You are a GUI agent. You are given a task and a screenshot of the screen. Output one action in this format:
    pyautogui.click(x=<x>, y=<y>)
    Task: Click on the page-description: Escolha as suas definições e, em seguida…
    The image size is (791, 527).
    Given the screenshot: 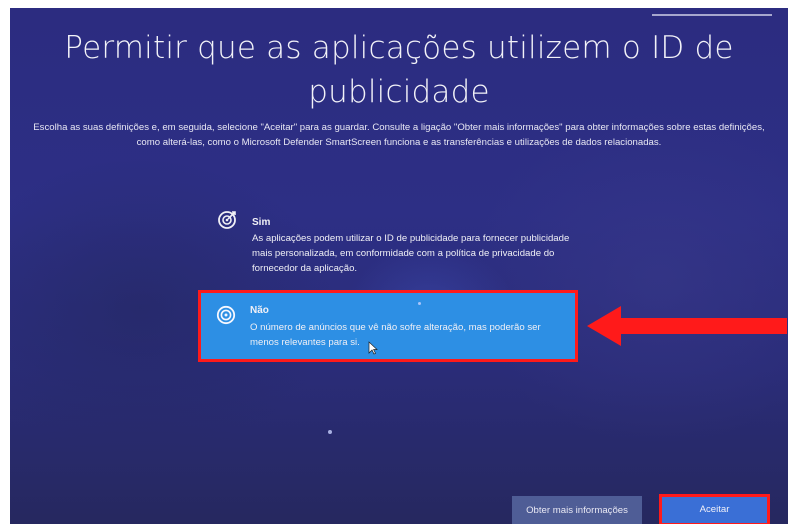 What is the action you would take?
    pyautogui.click(x=399, y=135)
    